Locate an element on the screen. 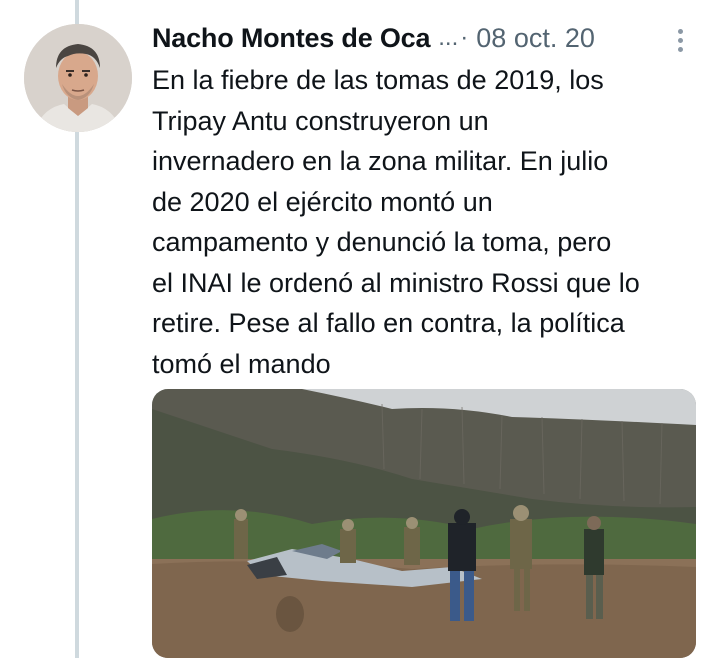 The image size is (720, 658). tweet-header: Nacho Montes de Oca ... · 08 oct. 20 is located at coordinates (422, 38).